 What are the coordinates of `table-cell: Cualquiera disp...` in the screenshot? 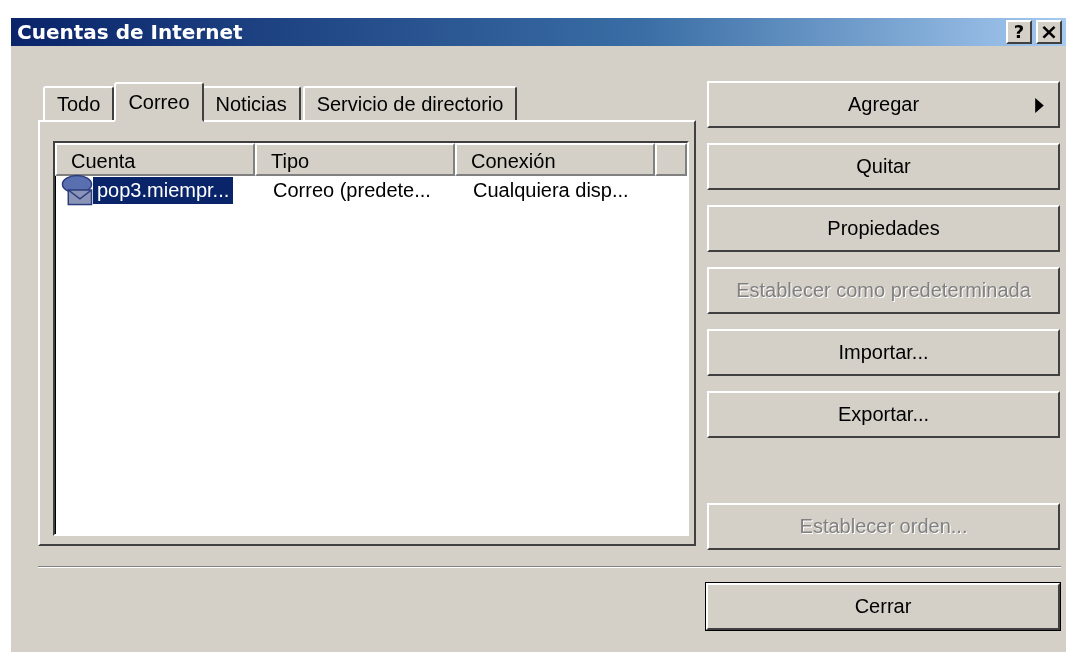 It's located at (551, 190).